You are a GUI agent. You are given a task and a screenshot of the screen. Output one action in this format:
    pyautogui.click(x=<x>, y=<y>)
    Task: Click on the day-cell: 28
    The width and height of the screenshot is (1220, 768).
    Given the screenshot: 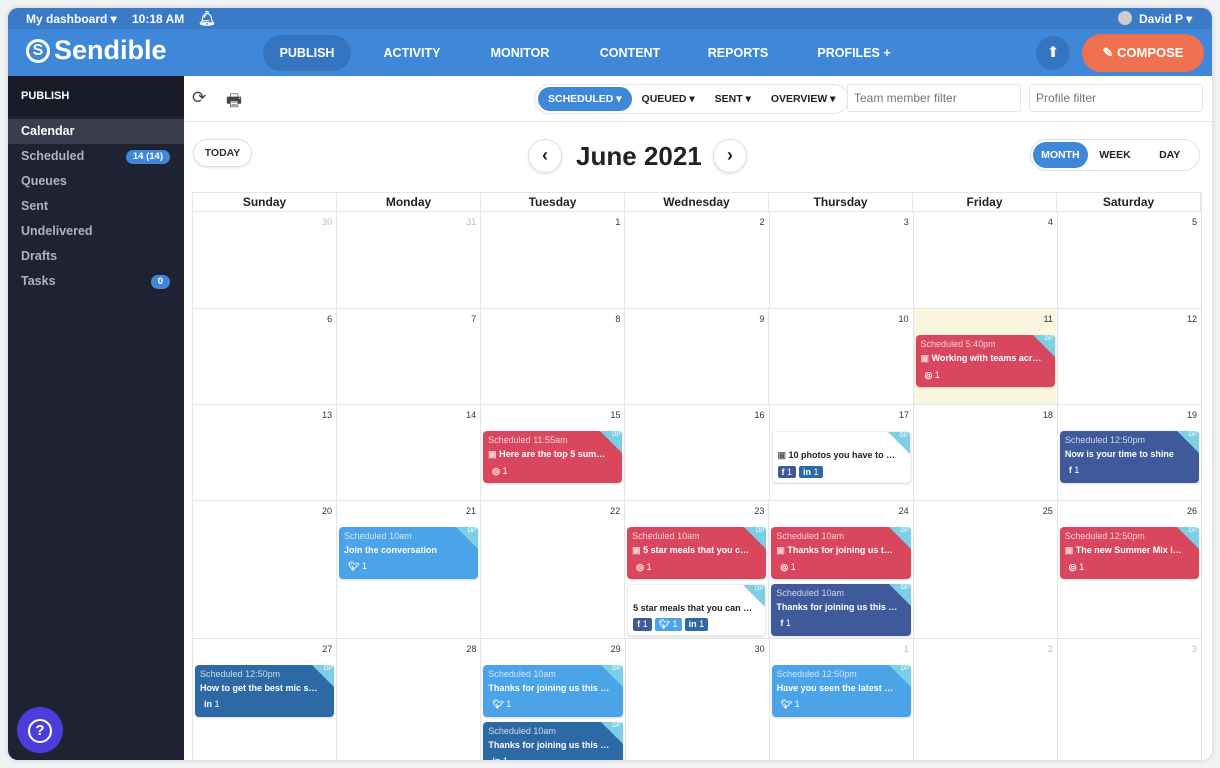 What is the action you would take?
    pyautogui.click(x=409, y=699)
    